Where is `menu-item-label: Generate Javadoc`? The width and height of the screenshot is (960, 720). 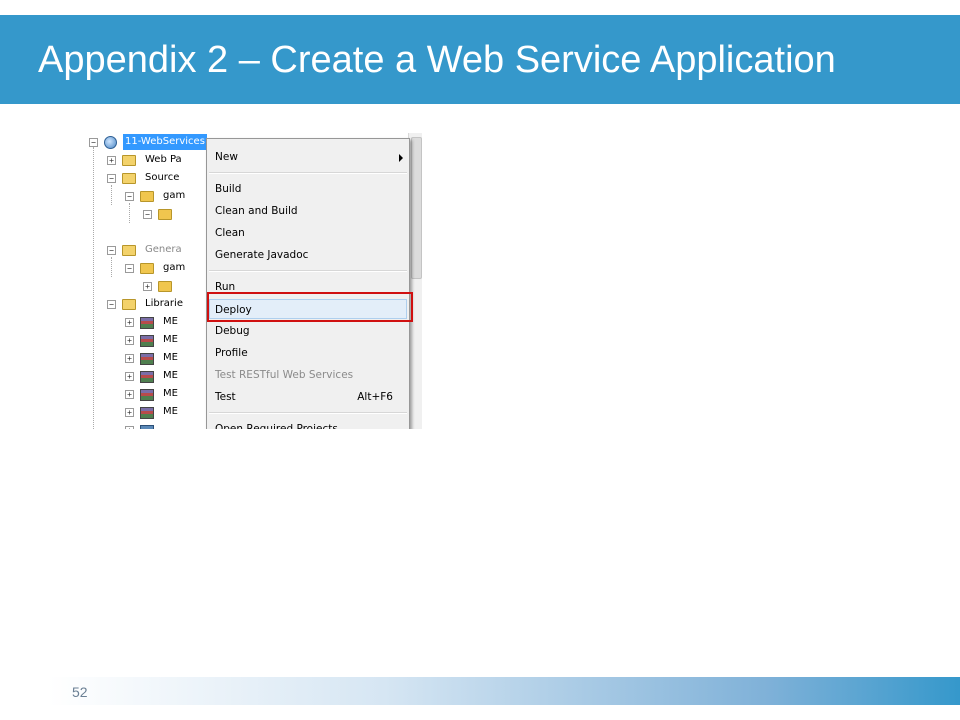 menu-item-label: Generate Javadoc is located at coordinates (262, 255).